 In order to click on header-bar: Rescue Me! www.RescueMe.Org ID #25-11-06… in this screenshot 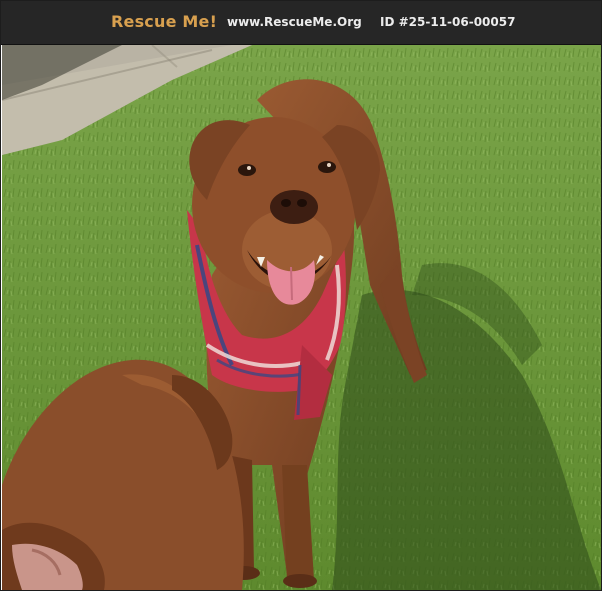, I will do `click(301, 23)`.